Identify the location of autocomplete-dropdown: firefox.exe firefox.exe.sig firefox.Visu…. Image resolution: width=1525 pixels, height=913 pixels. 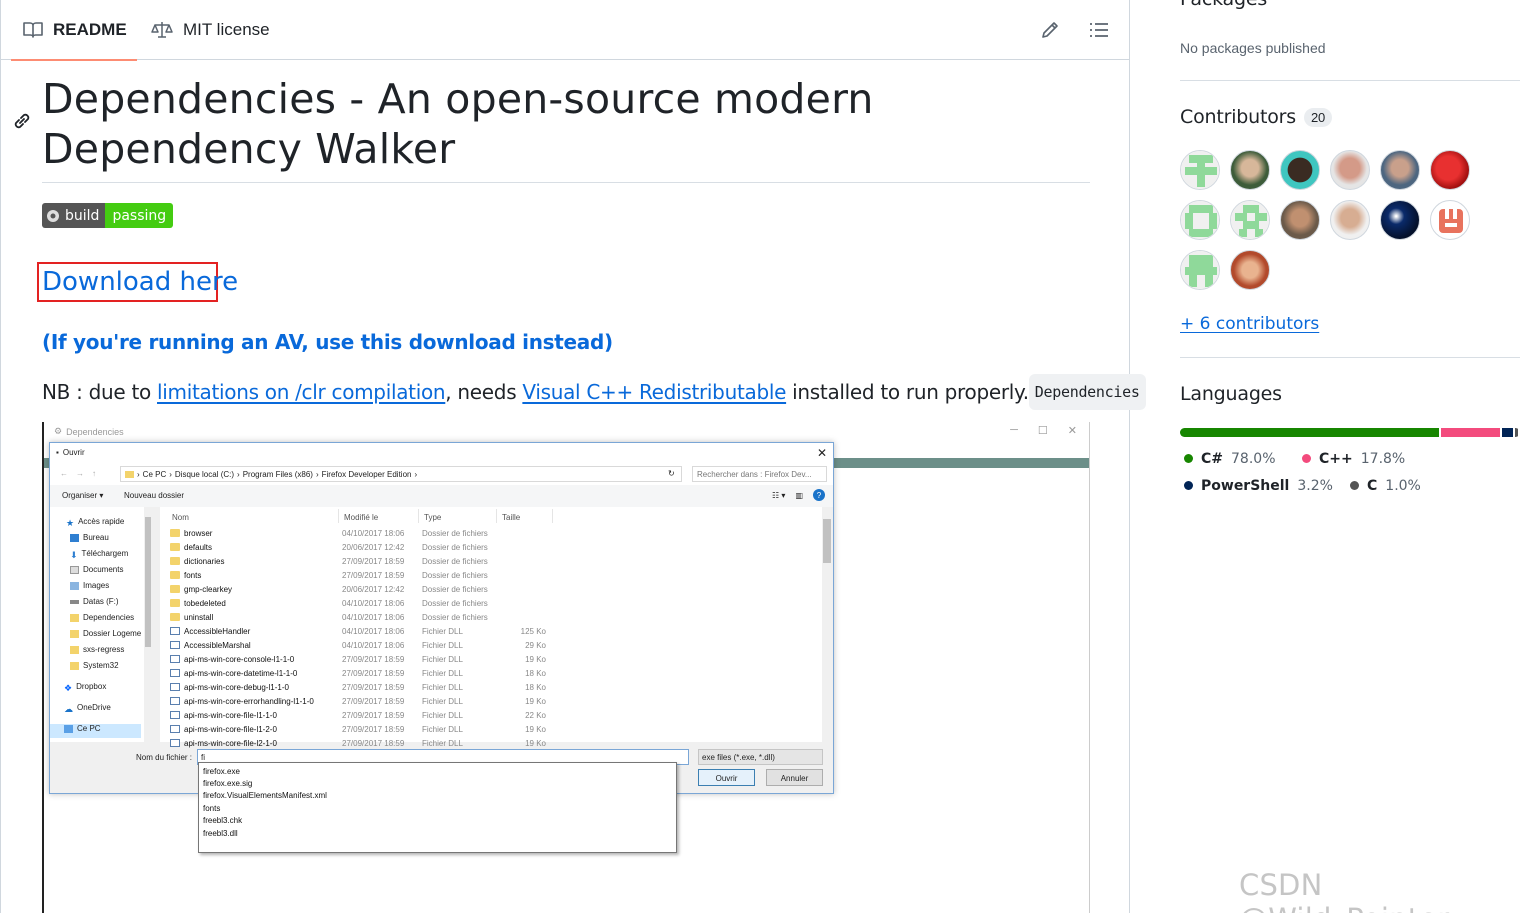
(437, 807).